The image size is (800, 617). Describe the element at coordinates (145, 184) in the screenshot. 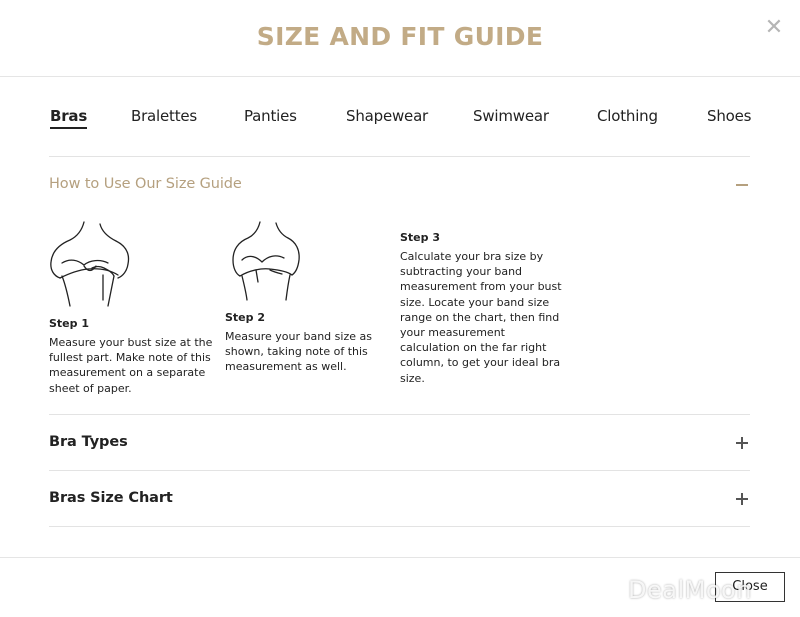

I see `accordion-title-how-to-use: How to Use Our Size Guide` at that location.